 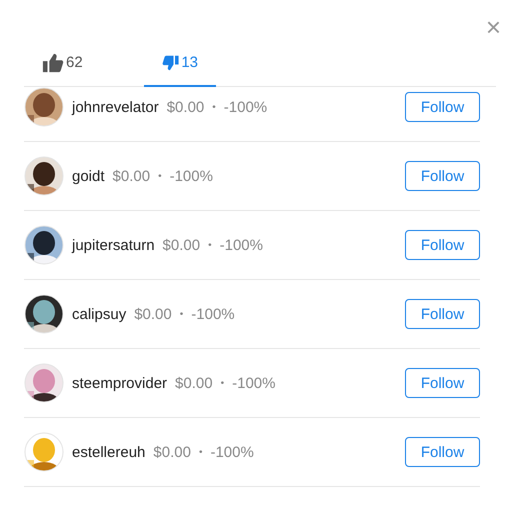 What do you see at coordinates (120, 383) in the screenshot?
I see `username: steemprovider` at bounding box center [120, 383].